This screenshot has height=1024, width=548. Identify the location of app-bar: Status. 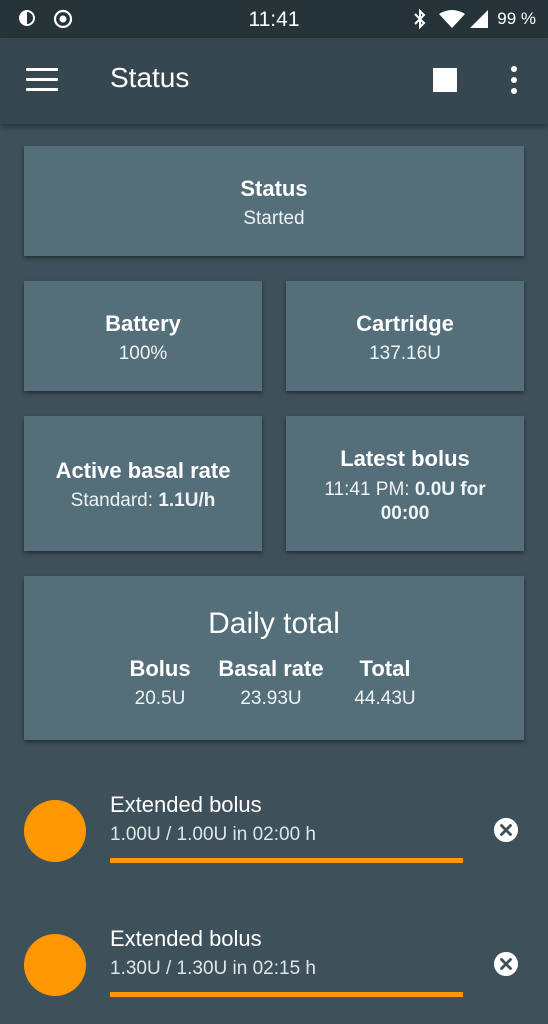
(274, 81).